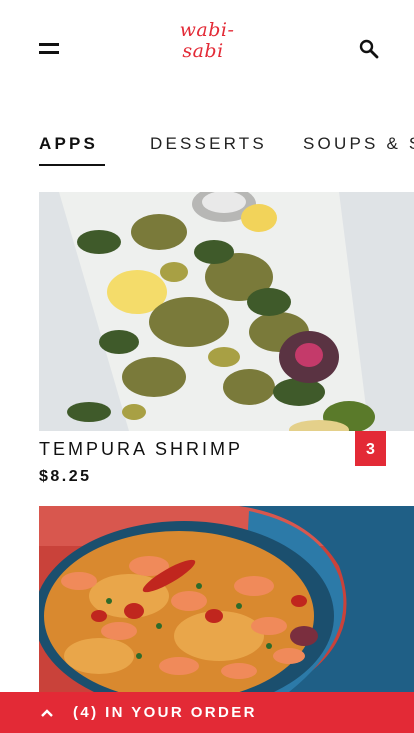 Image resolution: width=414 pixels, height=733 pixels. I want to click on tab-soups: SOUPS & S, so click(358, 144).